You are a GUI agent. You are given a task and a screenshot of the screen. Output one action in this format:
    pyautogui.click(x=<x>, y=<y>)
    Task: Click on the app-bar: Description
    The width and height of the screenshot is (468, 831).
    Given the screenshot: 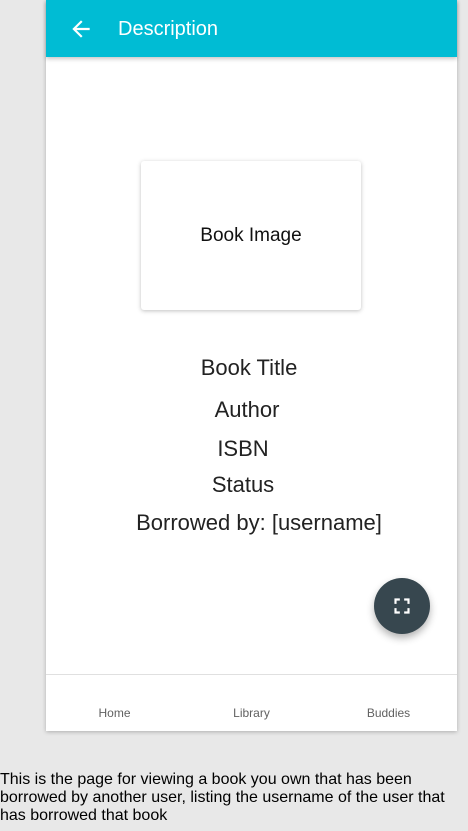 What is the action you would take?
    pyautogui.click(x=251, y=28)
    